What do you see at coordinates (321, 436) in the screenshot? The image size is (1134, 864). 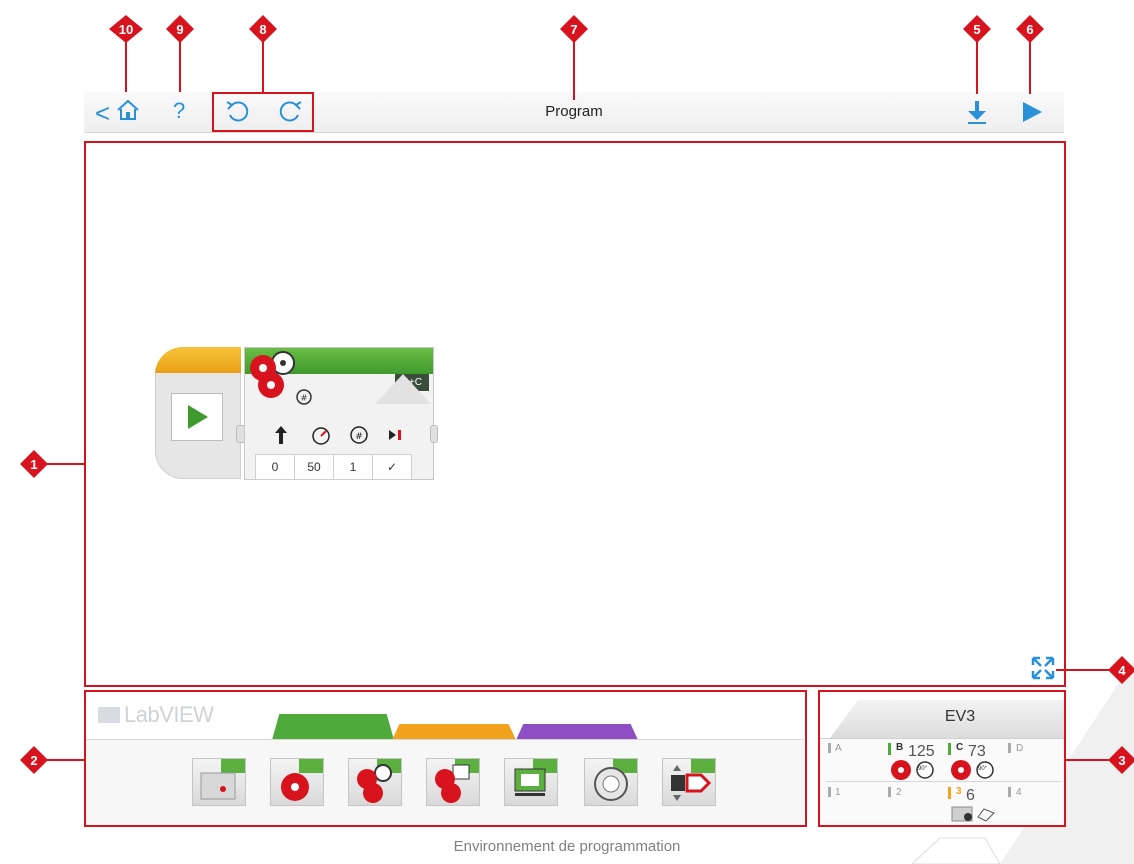 I see `power-gauge-icon` at bounding box center [321, 436].